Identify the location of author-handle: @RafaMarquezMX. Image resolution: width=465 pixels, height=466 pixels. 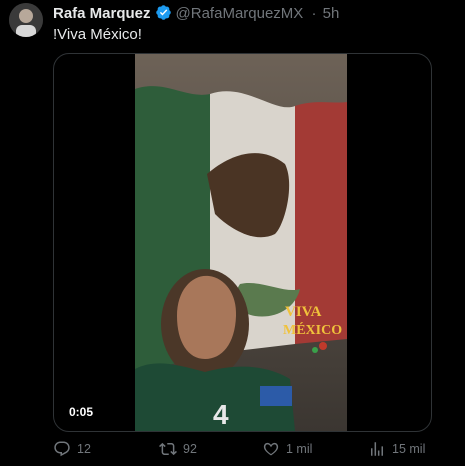
(240, 13).